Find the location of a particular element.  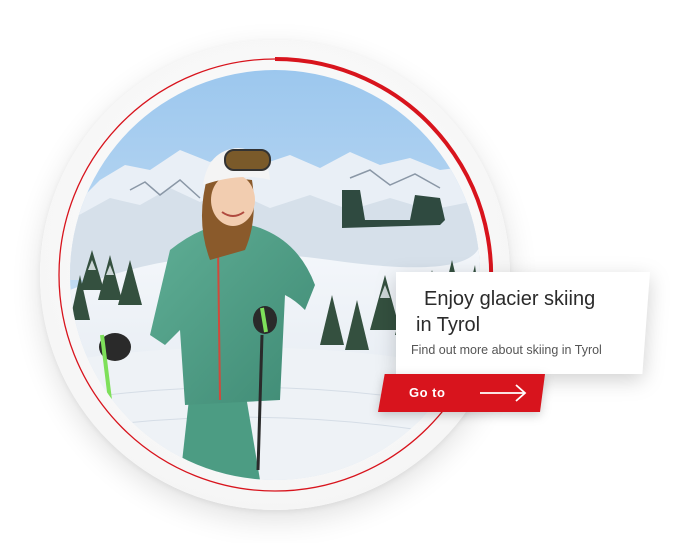

teaser-subtitle: Find out more about skiing in Tyrol is located at coordinates (506, 350).